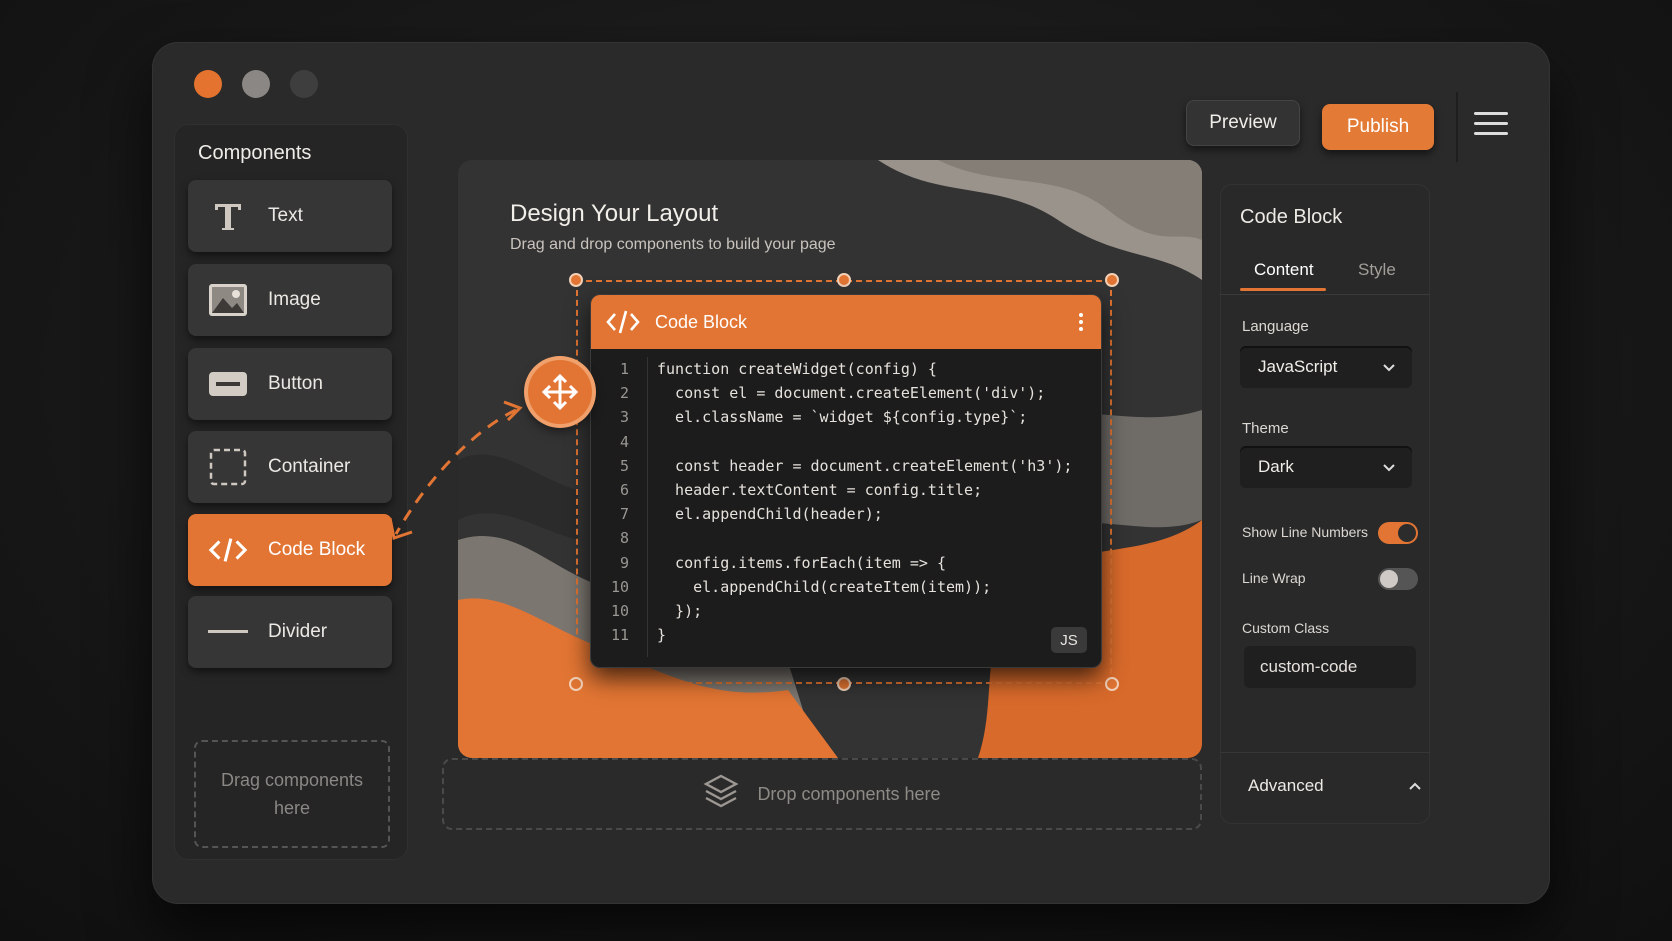 The image size is (1672, 941). I want to click on code-block-header: Code Block, so click(846, 322).